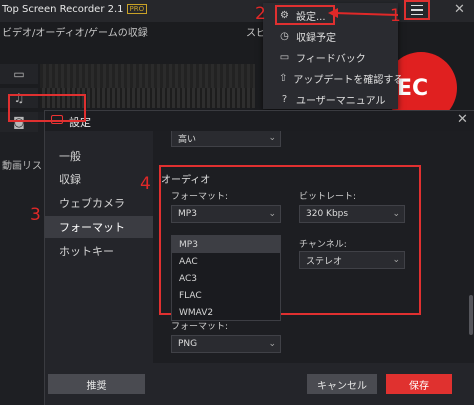 This screenshot has width=474, height=405. I want to click on image-format-select: PNG ⌄, so click(226, 344).